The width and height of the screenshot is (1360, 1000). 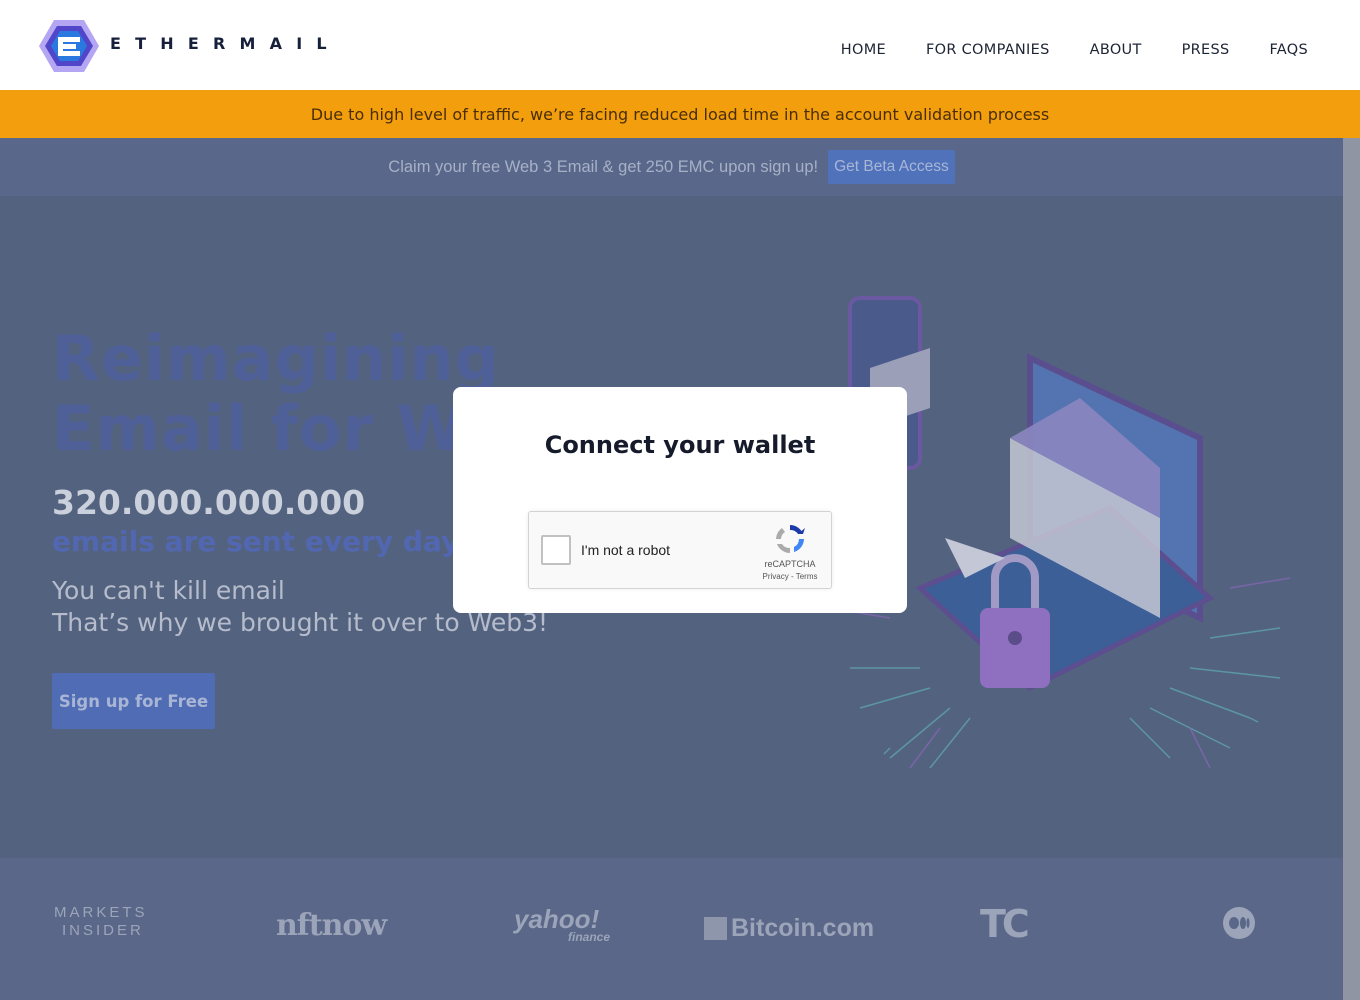 I want to click on markets-insider-logo: MARKETS INSIDER, so click(x=101, y=922).